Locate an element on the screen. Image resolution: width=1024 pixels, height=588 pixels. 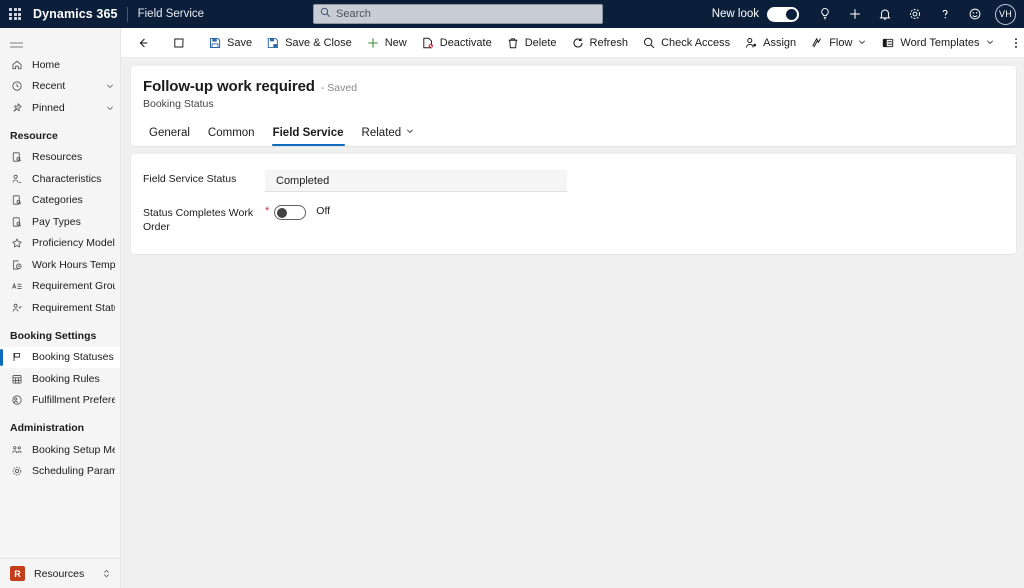
field-row-field-service-status: Field Service Status Completed is located at coordinates (573, 181).